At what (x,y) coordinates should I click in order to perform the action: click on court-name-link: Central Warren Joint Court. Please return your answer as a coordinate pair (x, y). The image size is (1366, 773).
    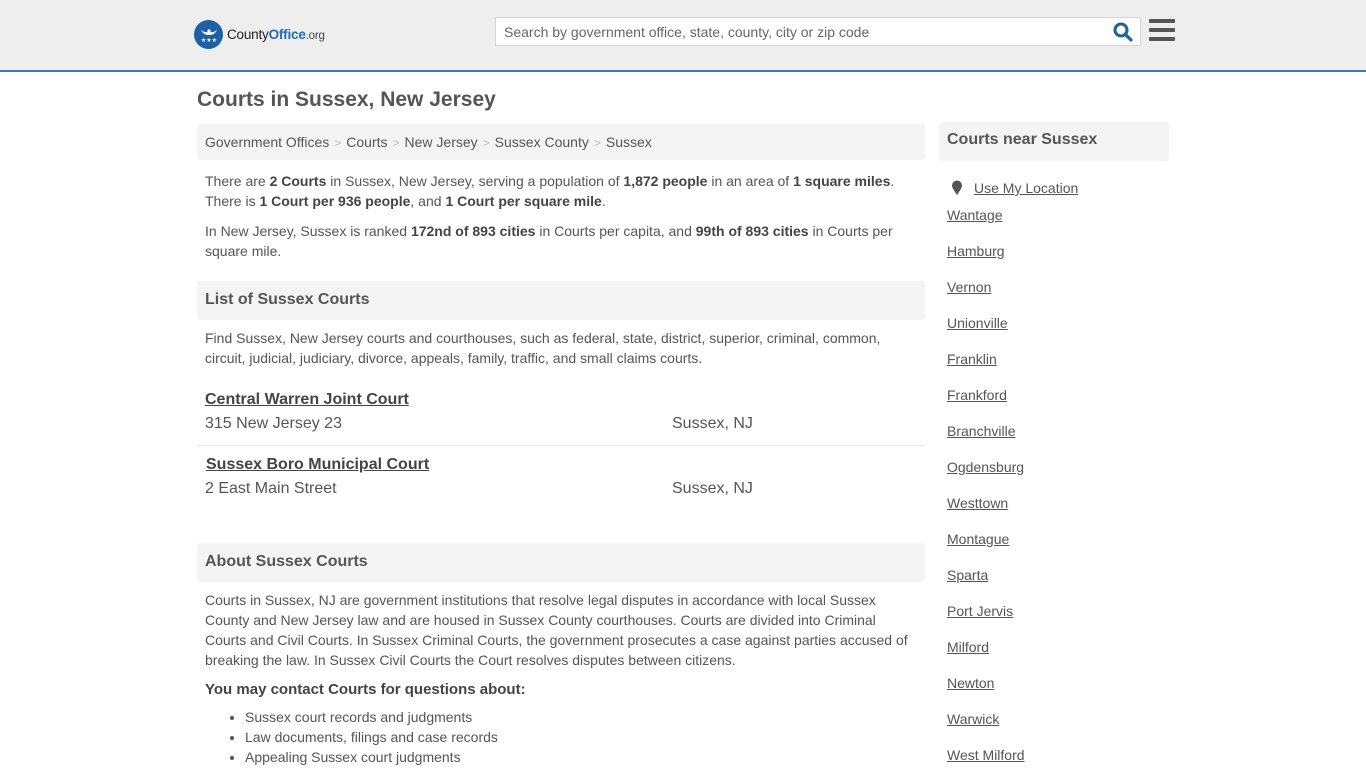
    Looking at the image, I should click on (307, 400).